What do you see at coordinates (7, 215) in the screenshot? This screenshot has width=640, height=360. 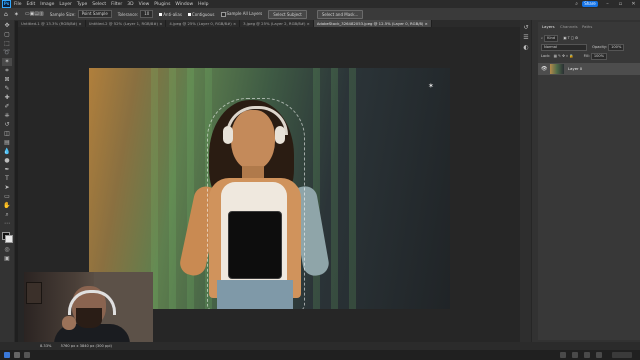 I see `zoom-tool-icon: ⌕` at bounding box center [7, 215].